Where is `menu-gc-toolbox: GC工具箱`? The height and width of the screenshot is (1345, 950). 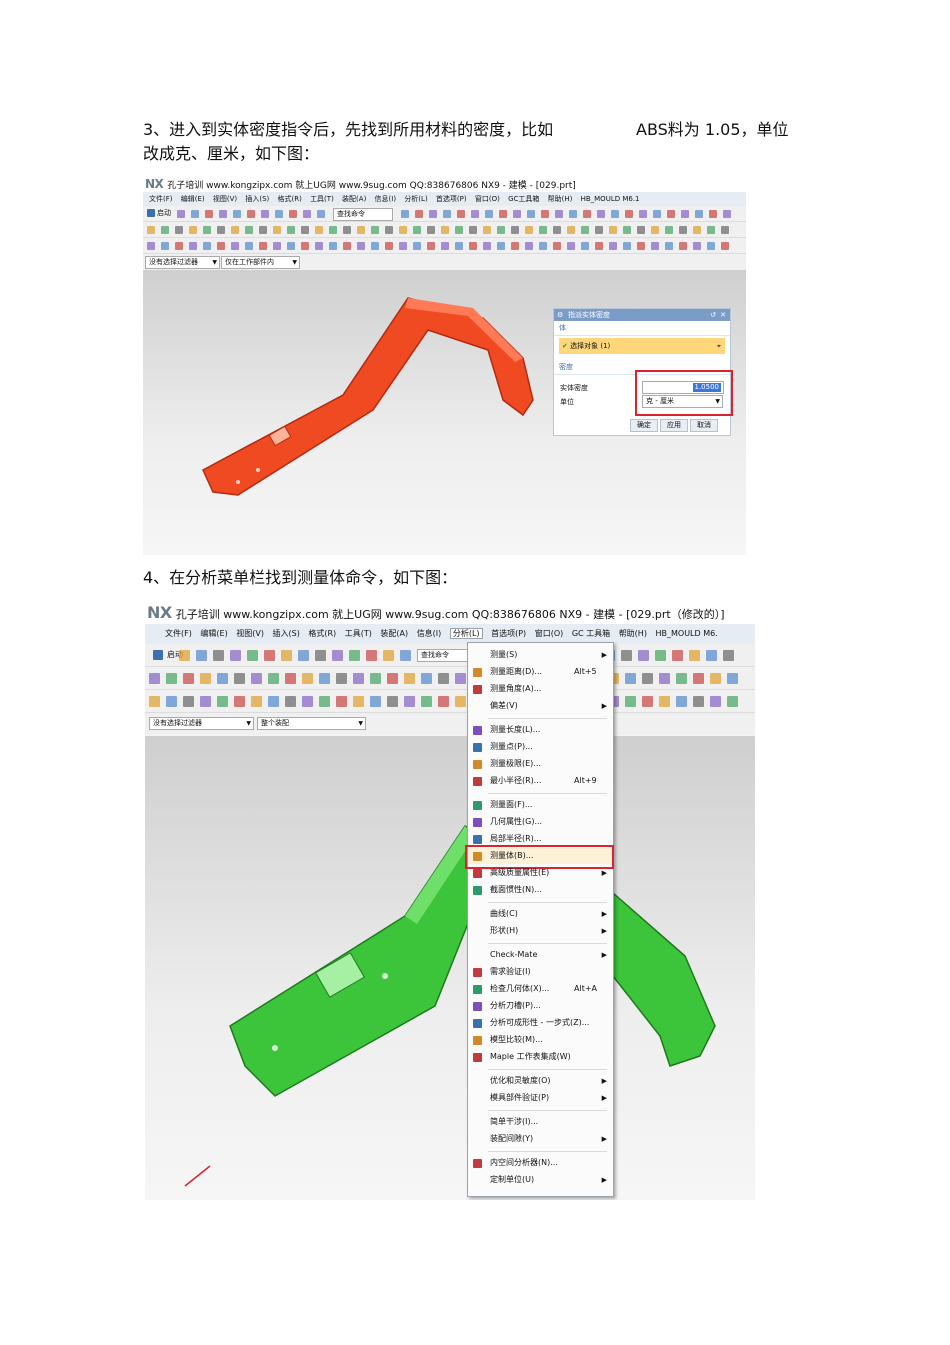 menu-gc-toolbox: GC工具箱 is located at coordinates (523, 199).